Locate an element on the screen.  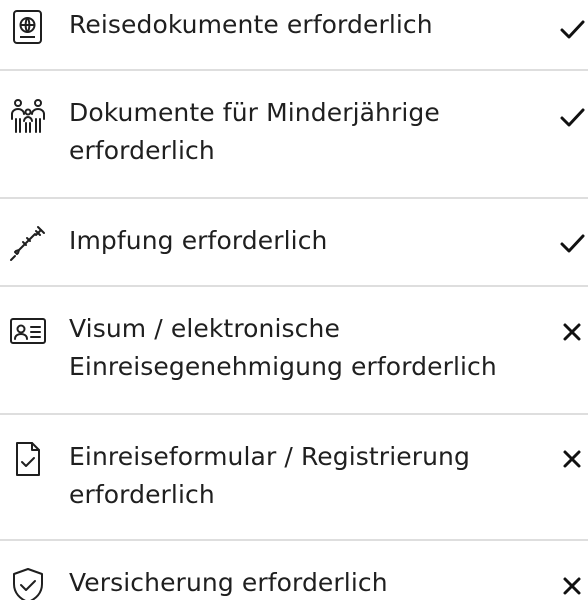
document-check-icon is located at coordinates (28, 459).